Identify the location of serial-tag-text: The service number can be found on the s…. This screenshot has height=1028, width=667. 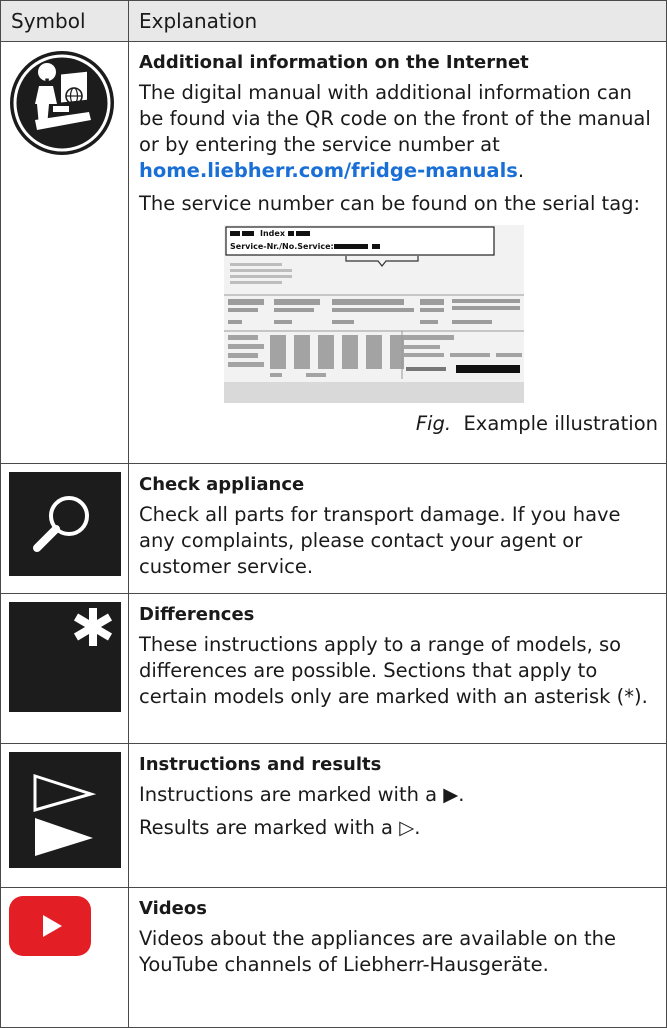
(390, 203).